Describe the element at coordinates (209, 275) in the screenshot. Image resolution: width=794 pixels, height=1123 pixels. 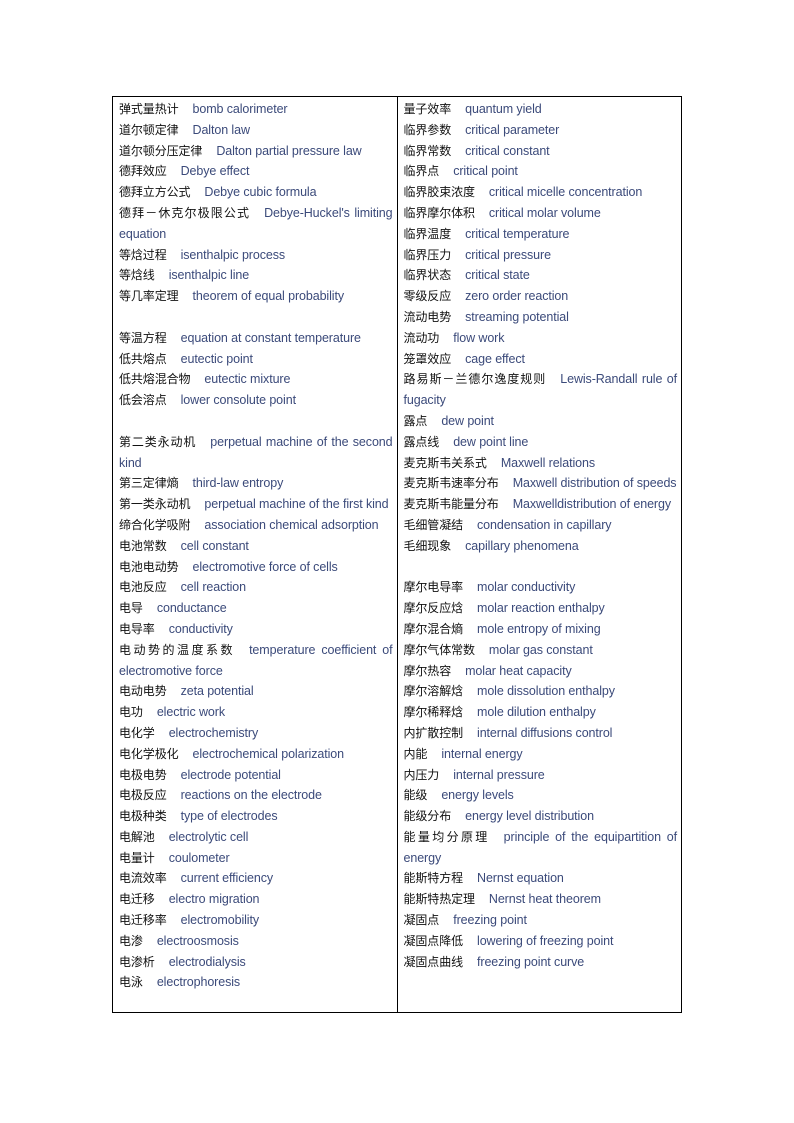
I see `english-term: isenthalpic line` at that location.